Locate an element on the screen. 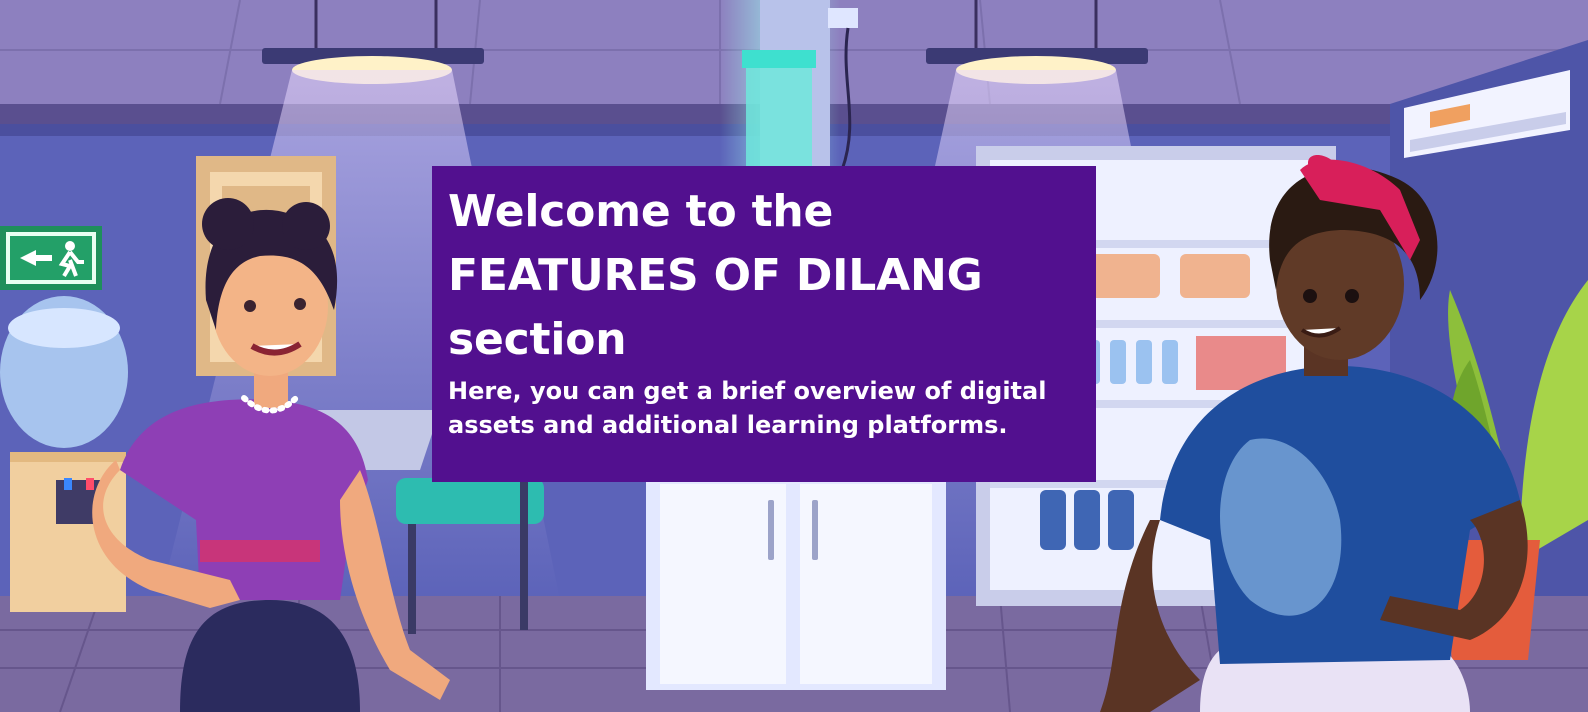 The height and width of the screenshot is (712, 1588). welcome-title-line: section is located at coordinates (537, 339).